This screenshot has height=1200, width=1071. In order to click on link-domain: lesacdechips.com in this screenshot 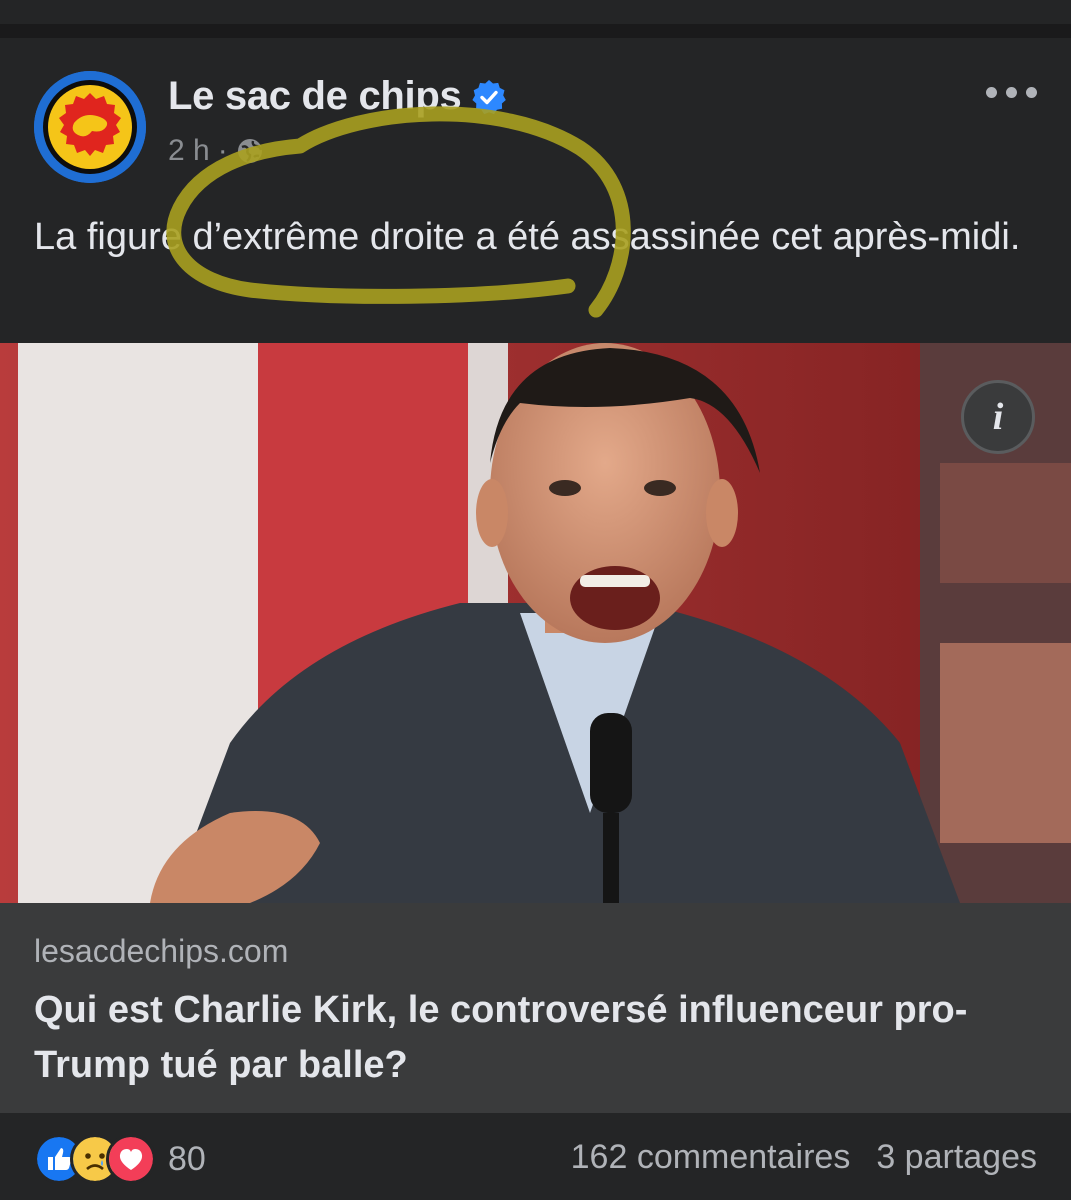, I will do `click(161, 951)`.